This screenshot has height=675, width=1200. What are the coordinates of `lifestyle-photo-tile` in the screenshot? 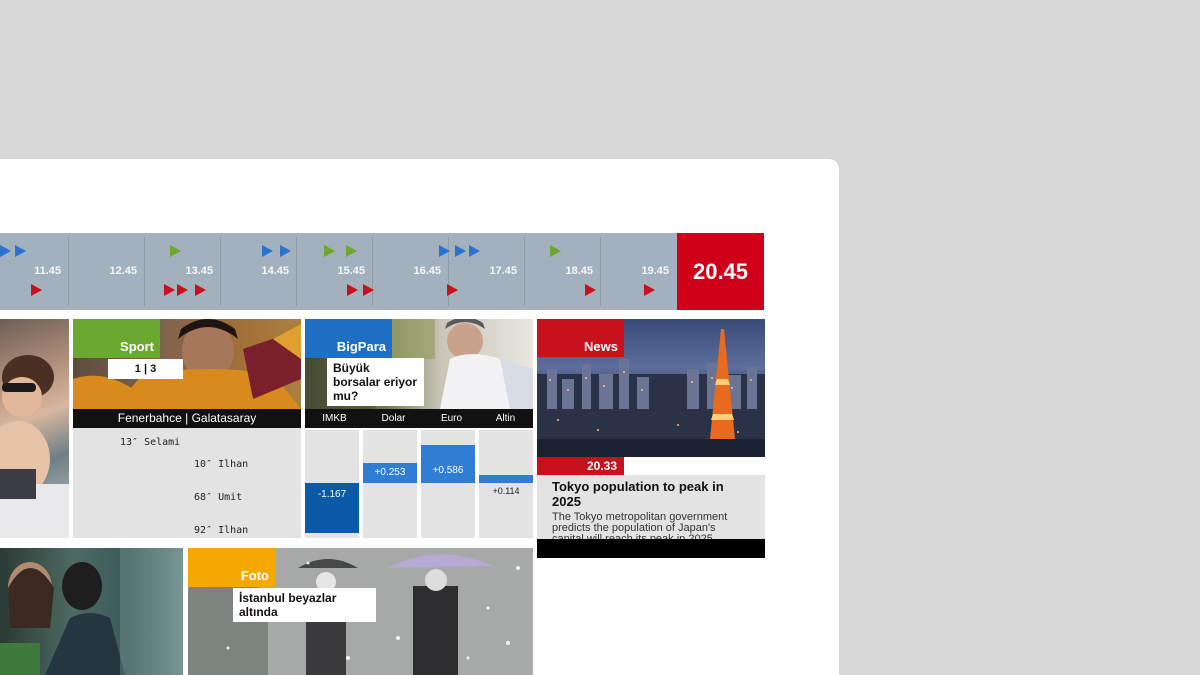 It's located at (34, 428).